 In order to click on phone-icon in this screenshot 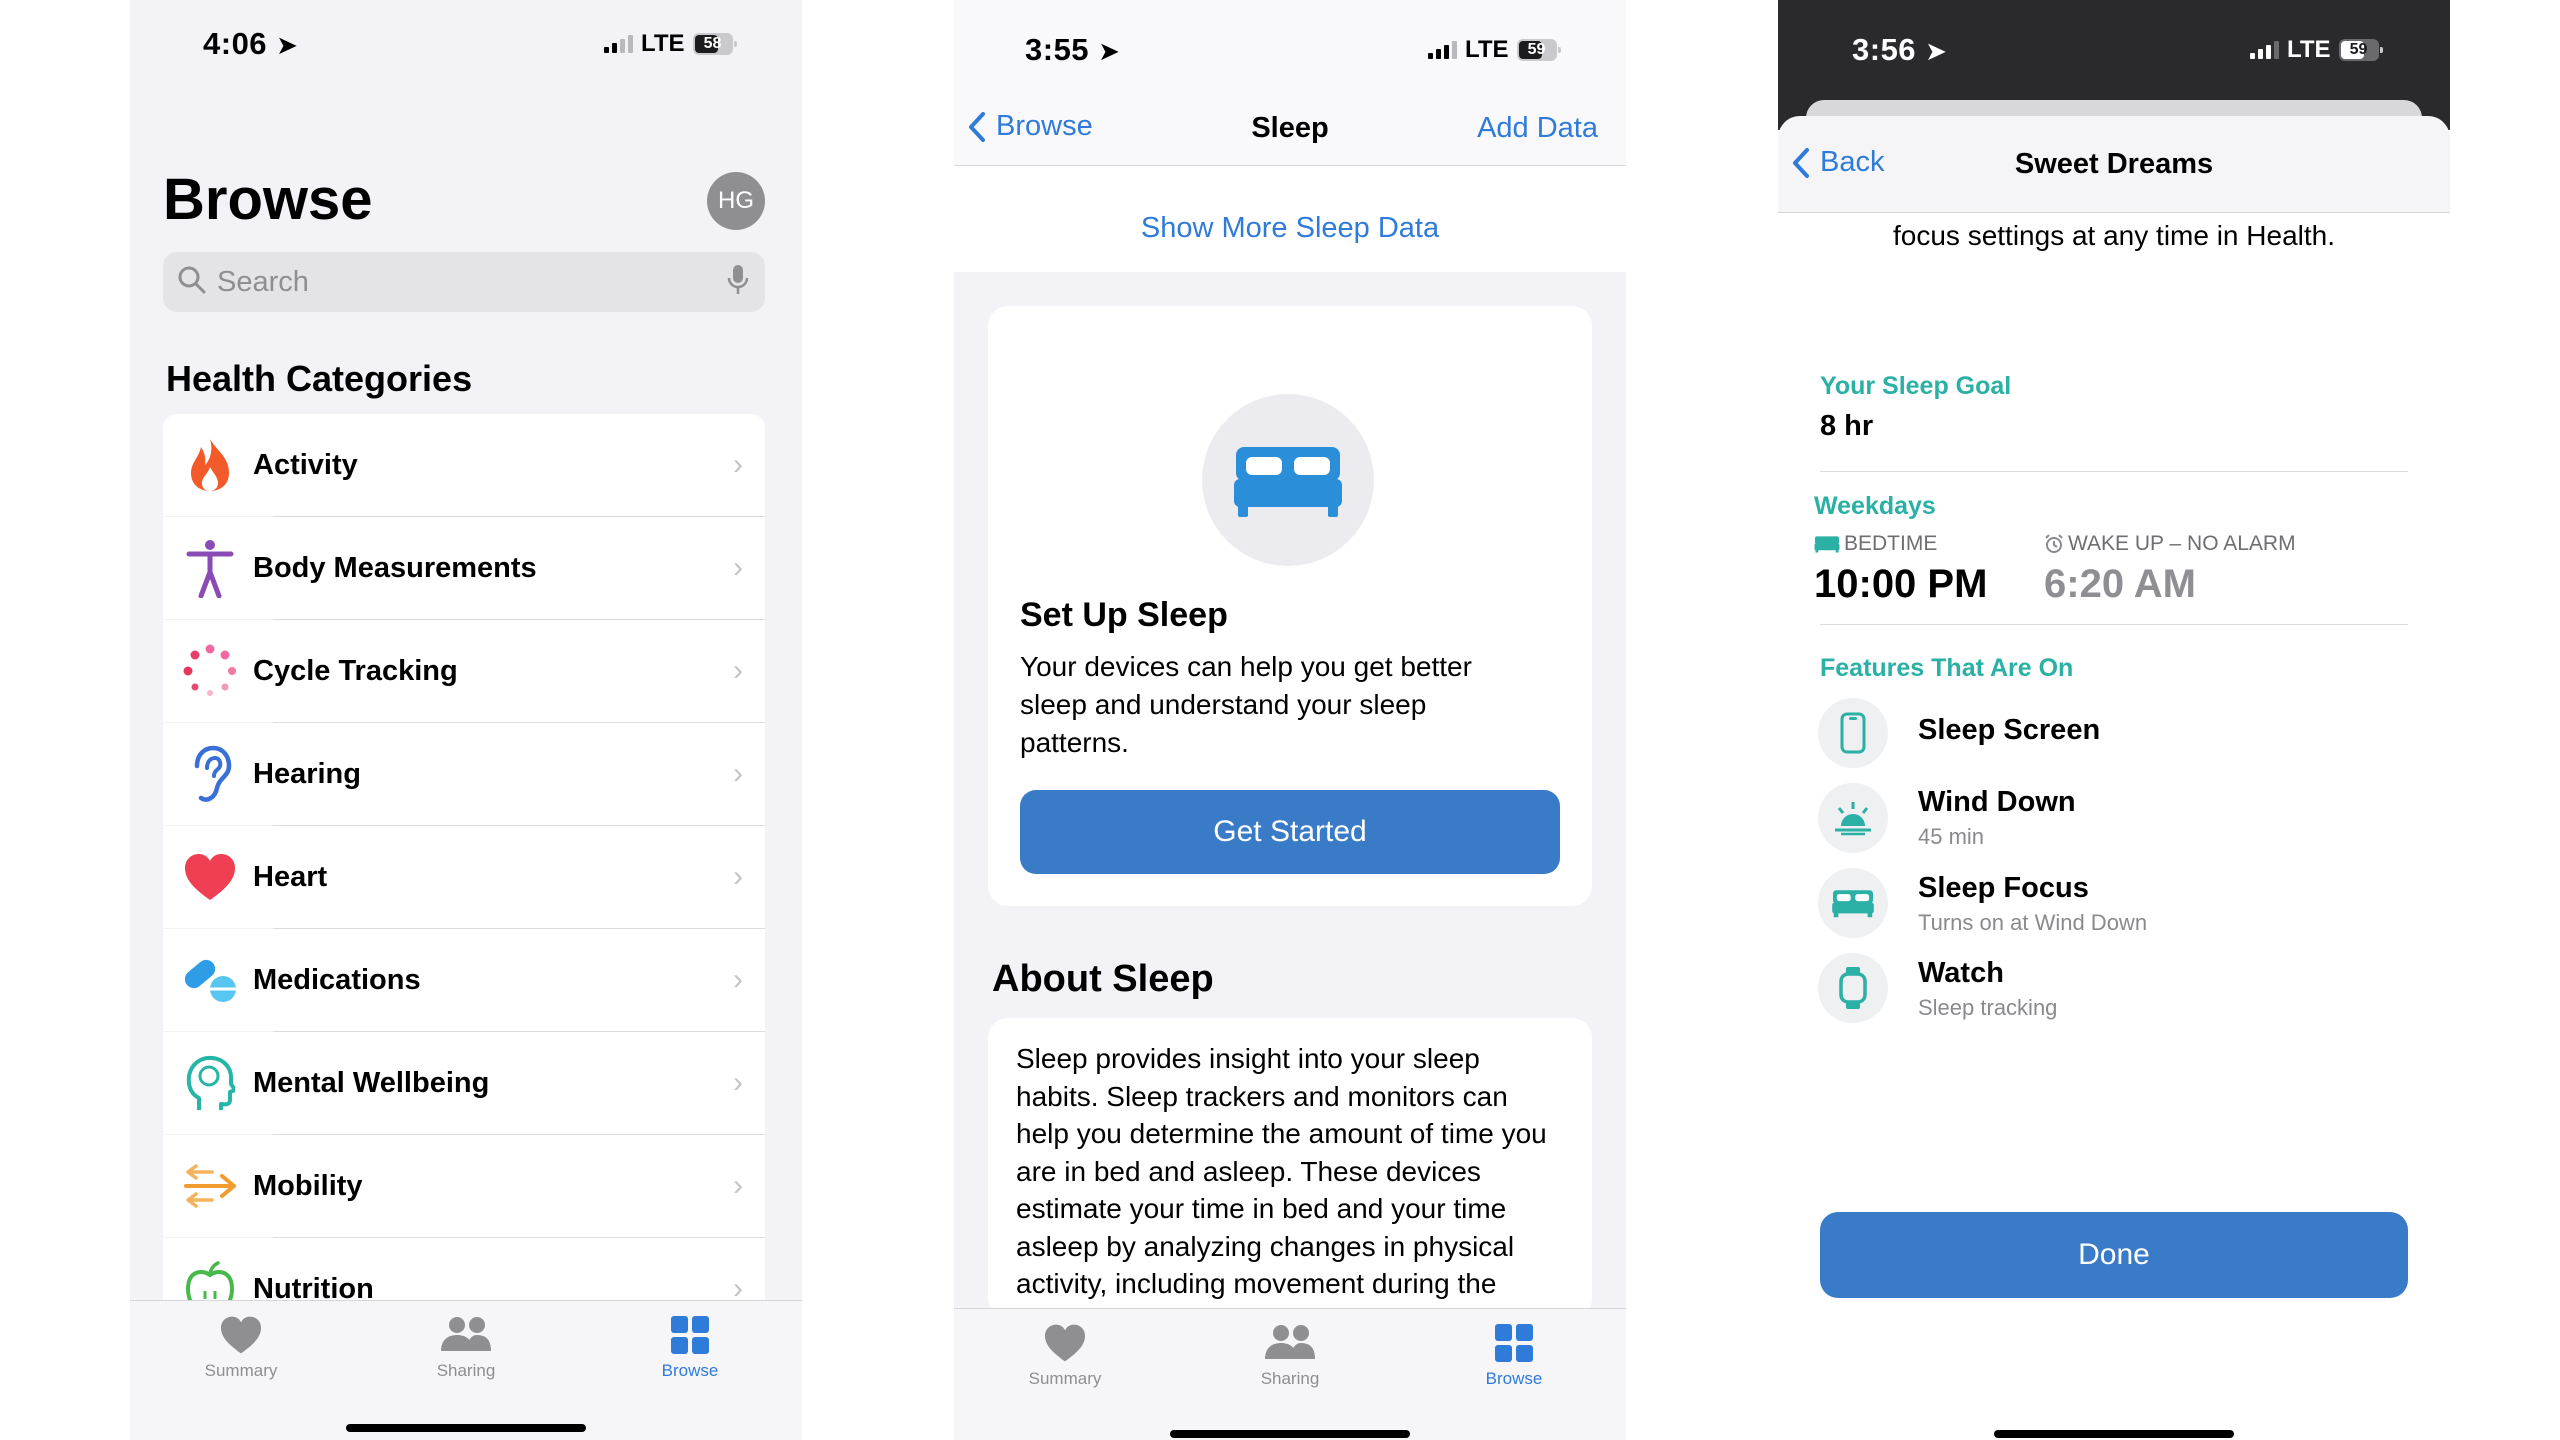, I will do `click(1853, 733)`.